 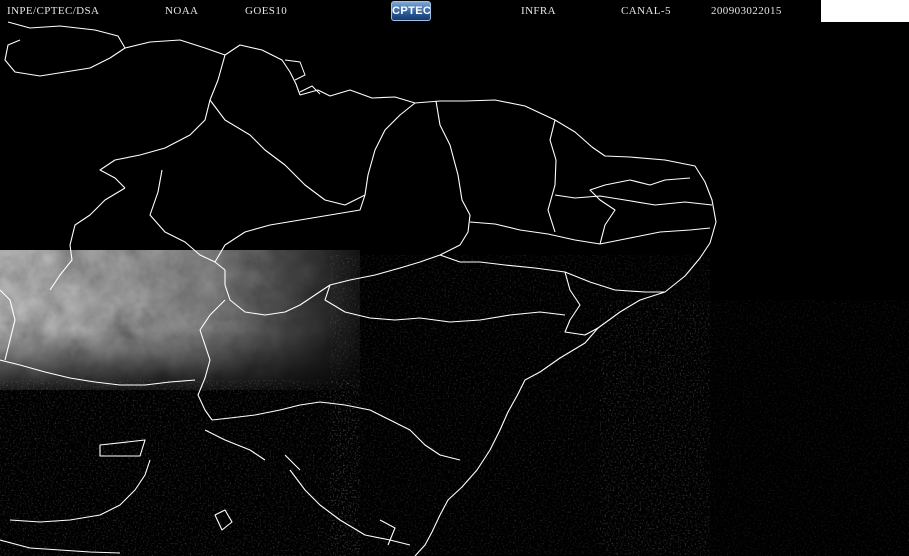 I want to click on corner-blank-box, so click(x=865, y=11).